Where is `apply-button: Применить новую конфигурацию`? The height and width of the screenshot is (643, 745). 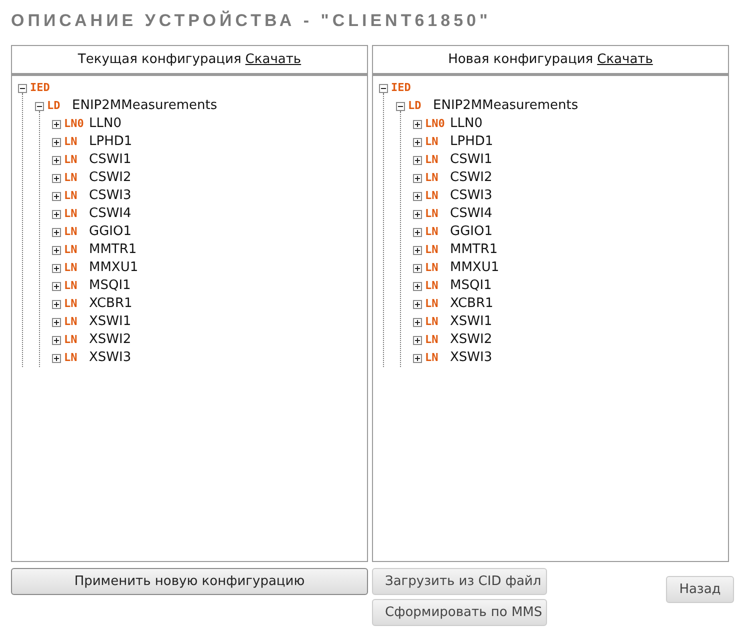 apply-button: Применить новую конфигурацию is located at coordinates (189, 581).